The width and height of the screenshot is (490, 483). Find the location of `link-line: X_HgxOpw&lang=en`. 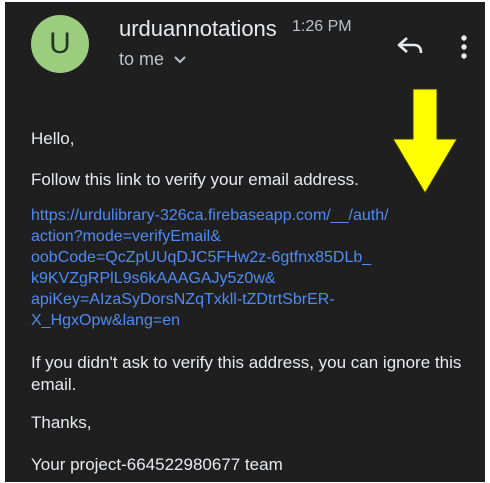

link-line: X_HgxOpw&lang=en is located at coordinates (105, 320).